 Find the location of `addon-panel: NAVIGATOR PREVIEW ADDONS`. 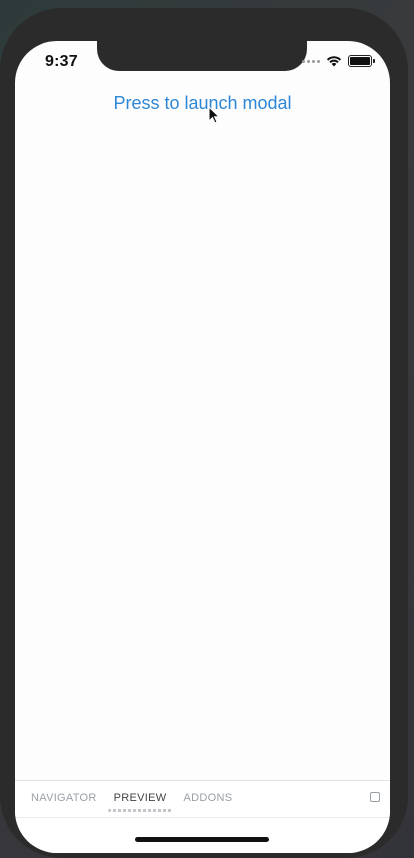

addon-panel: NAVIGATOR PREVIEW ADDONS is located at coordinates (202, 816).